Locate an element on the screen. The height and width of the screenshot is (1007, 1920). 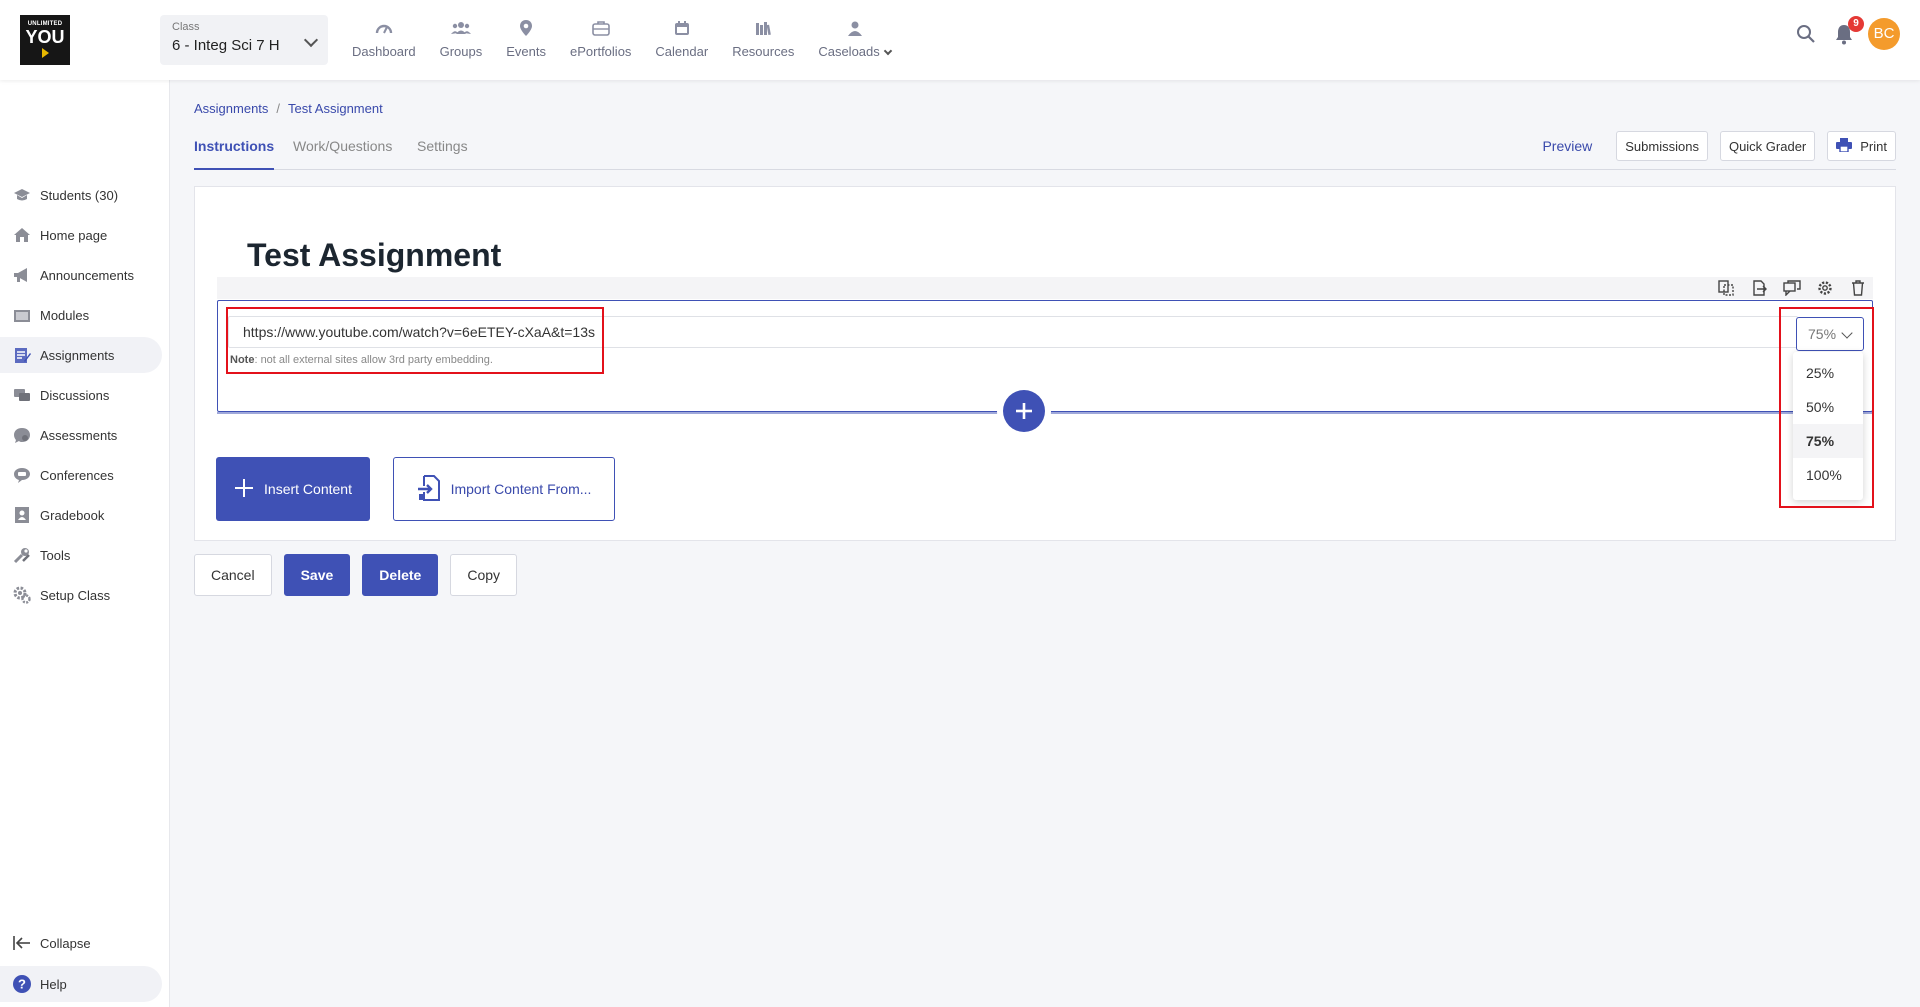
nav-events: Events is located at coordinates (526, 38).